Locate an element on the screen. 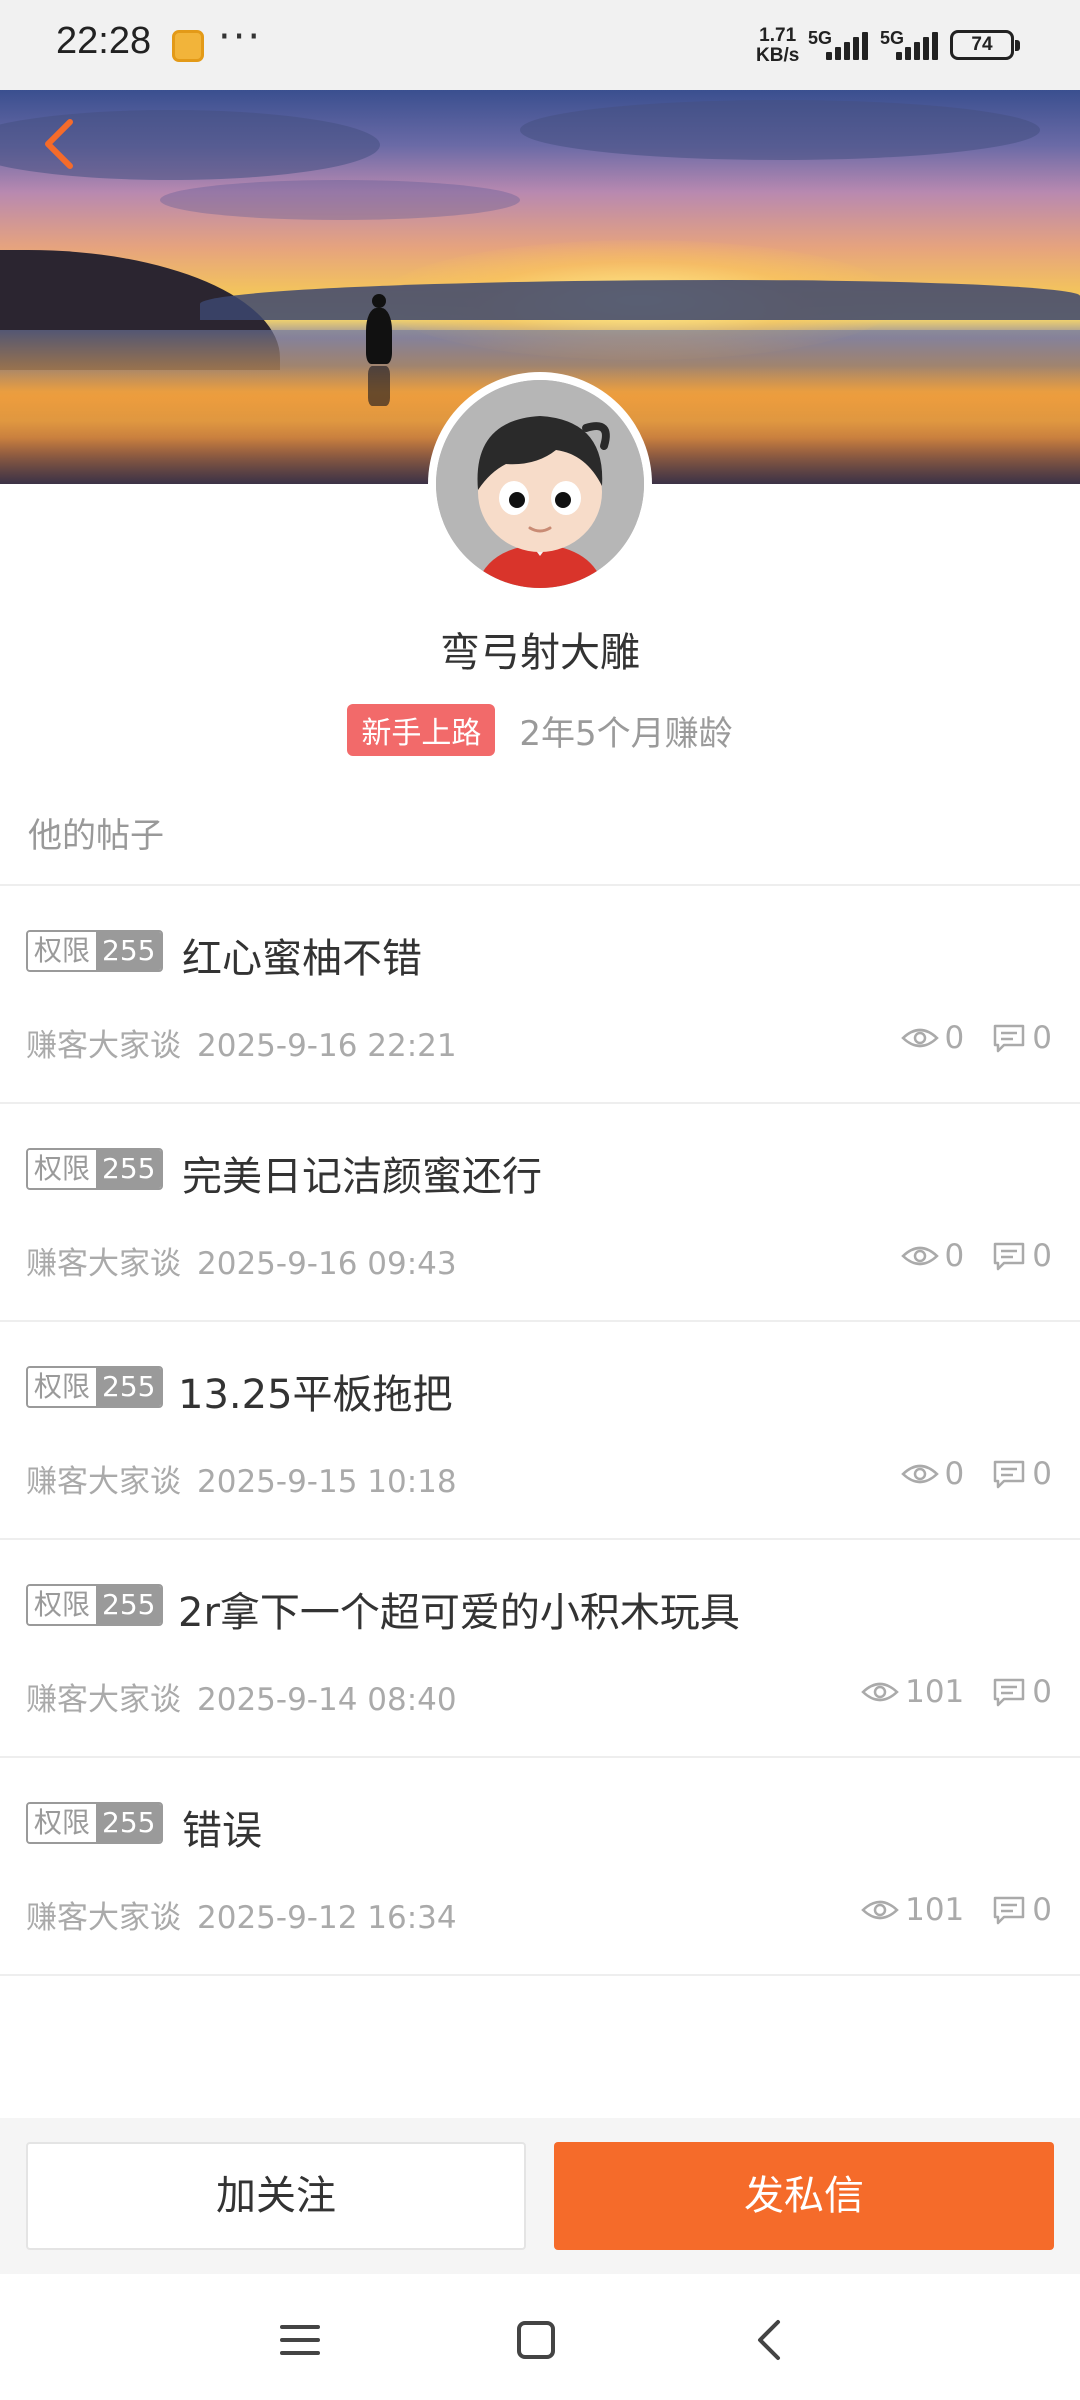  signal-2-icon is located at coordinates (917, 46).